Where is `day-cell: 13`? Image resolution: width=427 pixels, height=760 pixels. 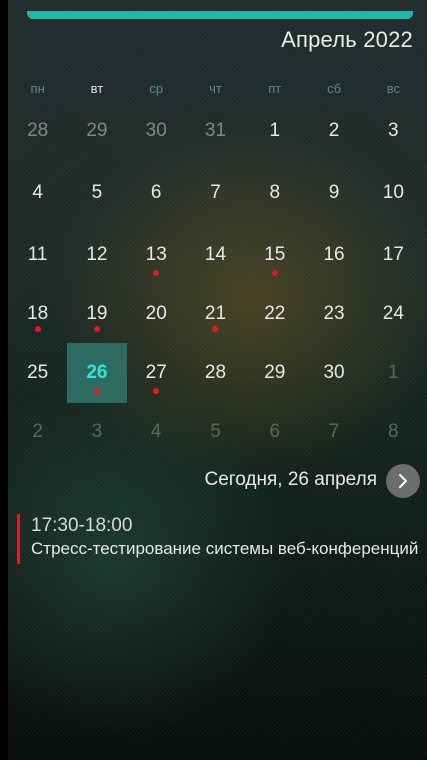 day-cell: 13 is located at coordinates (156, 255).